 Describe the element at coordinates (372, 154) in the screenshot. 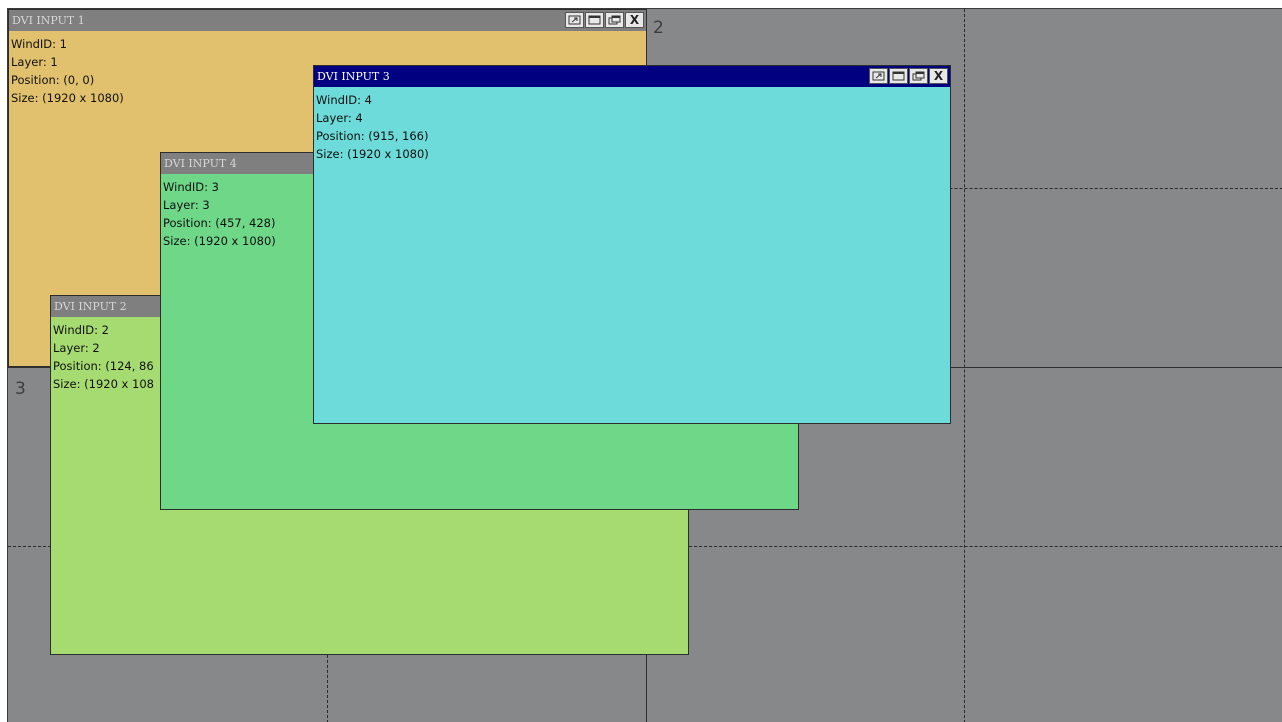

I see `size-label: Size: (1920 x 1080)` at that location.